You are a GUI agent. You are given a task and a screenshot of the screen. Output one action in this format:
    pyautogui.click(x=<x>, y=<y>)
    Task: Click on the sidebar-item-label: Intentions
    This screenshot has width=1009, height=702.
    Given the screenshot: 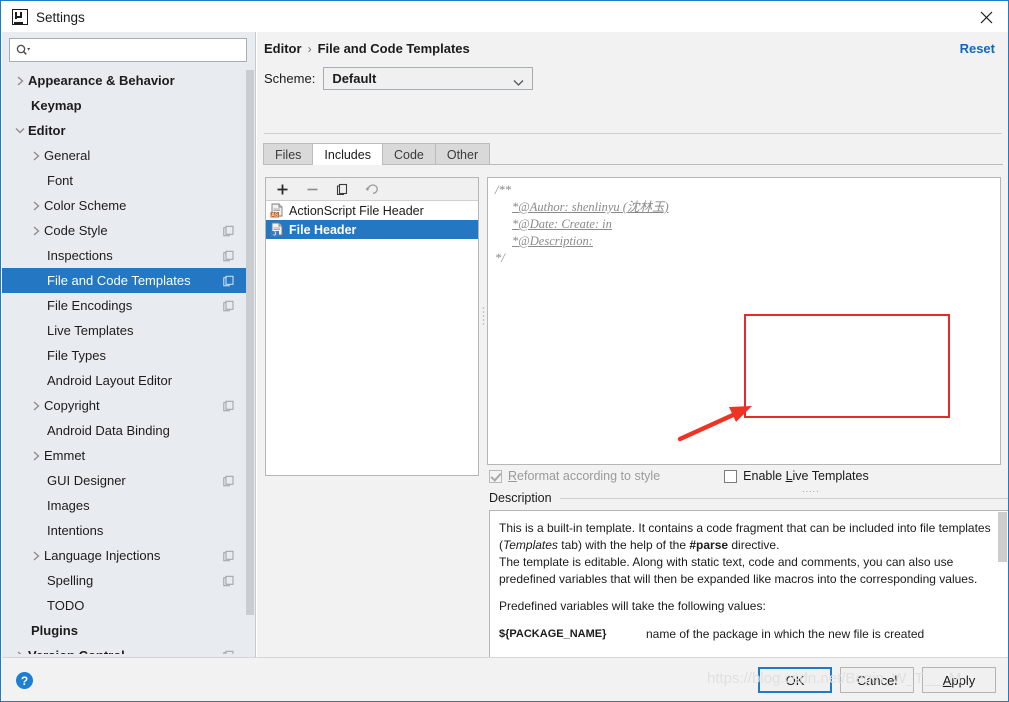 What is the action you would take?
    pyautogui.click(x=75, y=530)
    